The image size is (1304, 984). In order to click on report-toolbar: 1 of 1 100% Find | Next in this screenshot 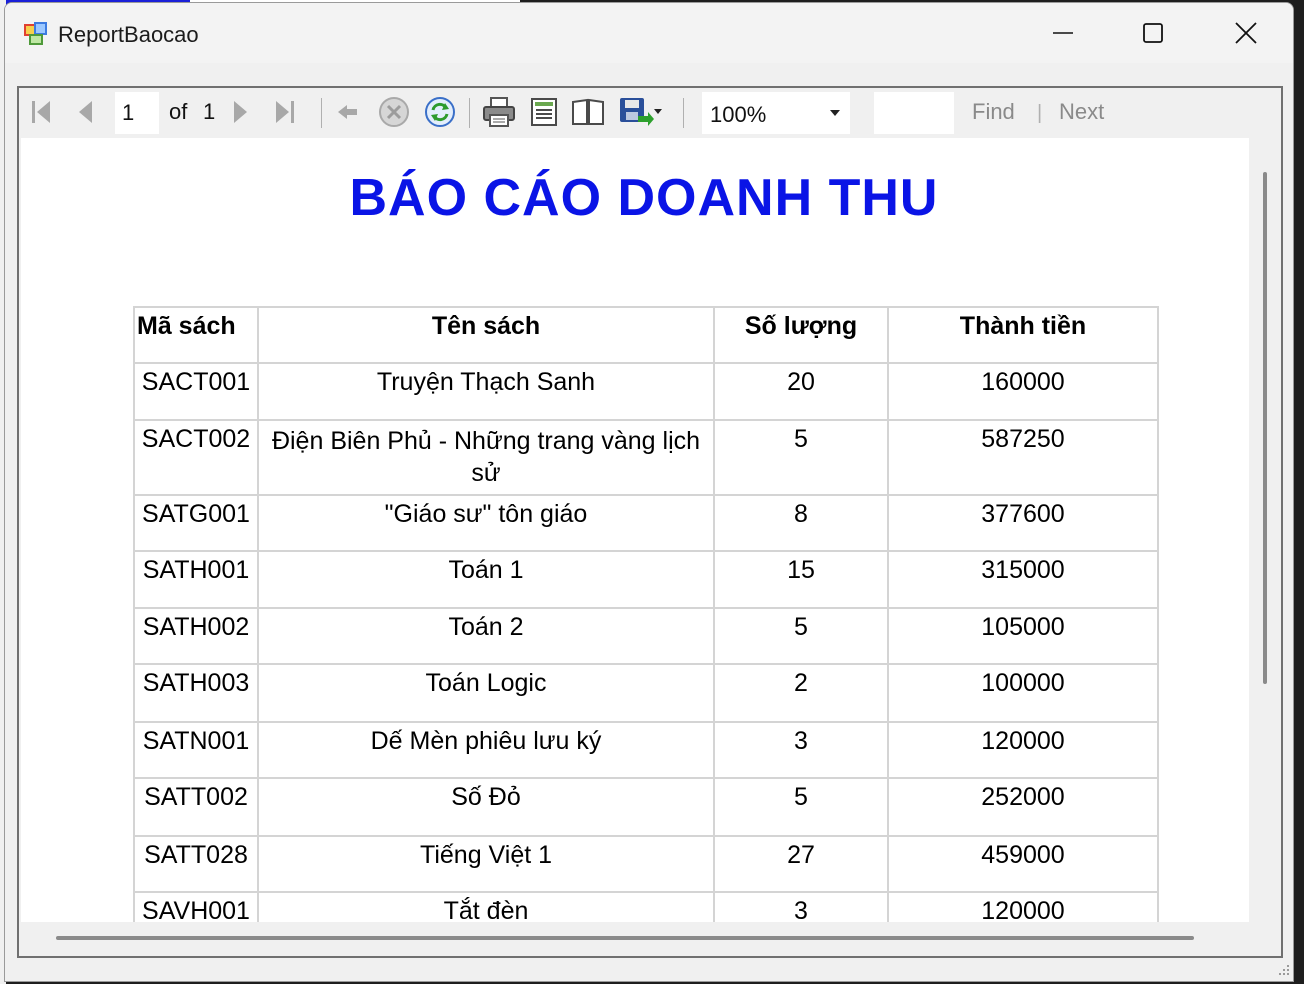, I will do `click(650, 112)`.